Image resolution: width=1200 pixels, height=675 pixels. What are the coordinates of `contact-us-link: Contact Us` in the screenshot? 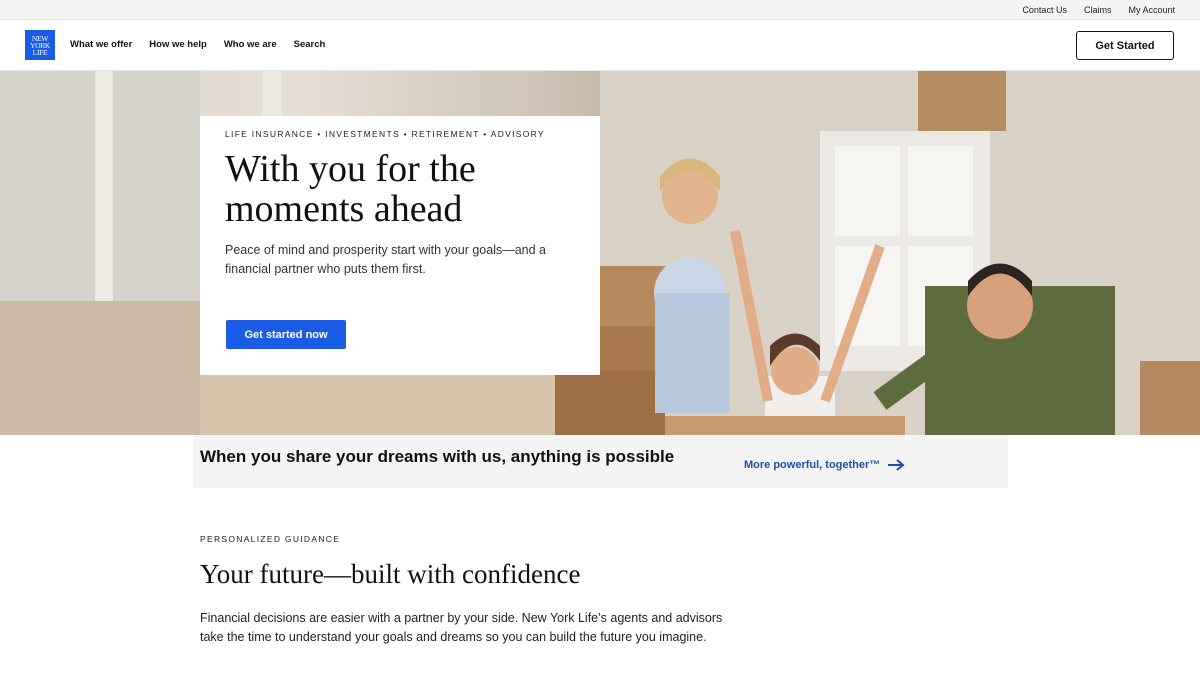 It's located at (1044, 10).